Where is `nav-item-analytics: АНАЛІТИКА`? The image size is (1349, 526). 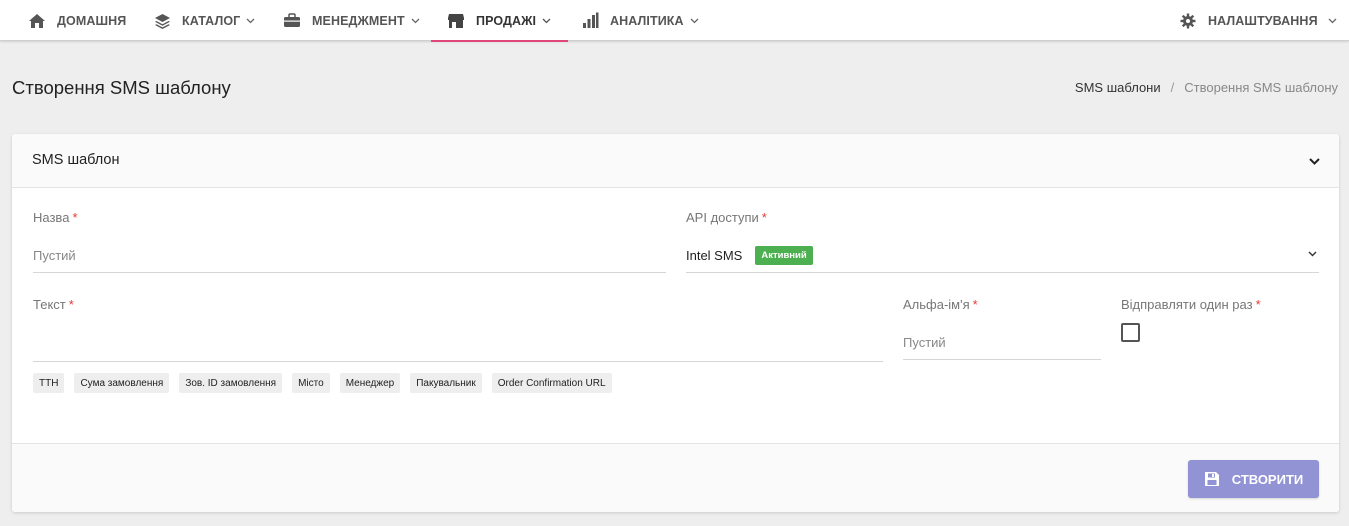 nav-item-analytics: АНАЛІТИКА is located at coordinates (640, 20).